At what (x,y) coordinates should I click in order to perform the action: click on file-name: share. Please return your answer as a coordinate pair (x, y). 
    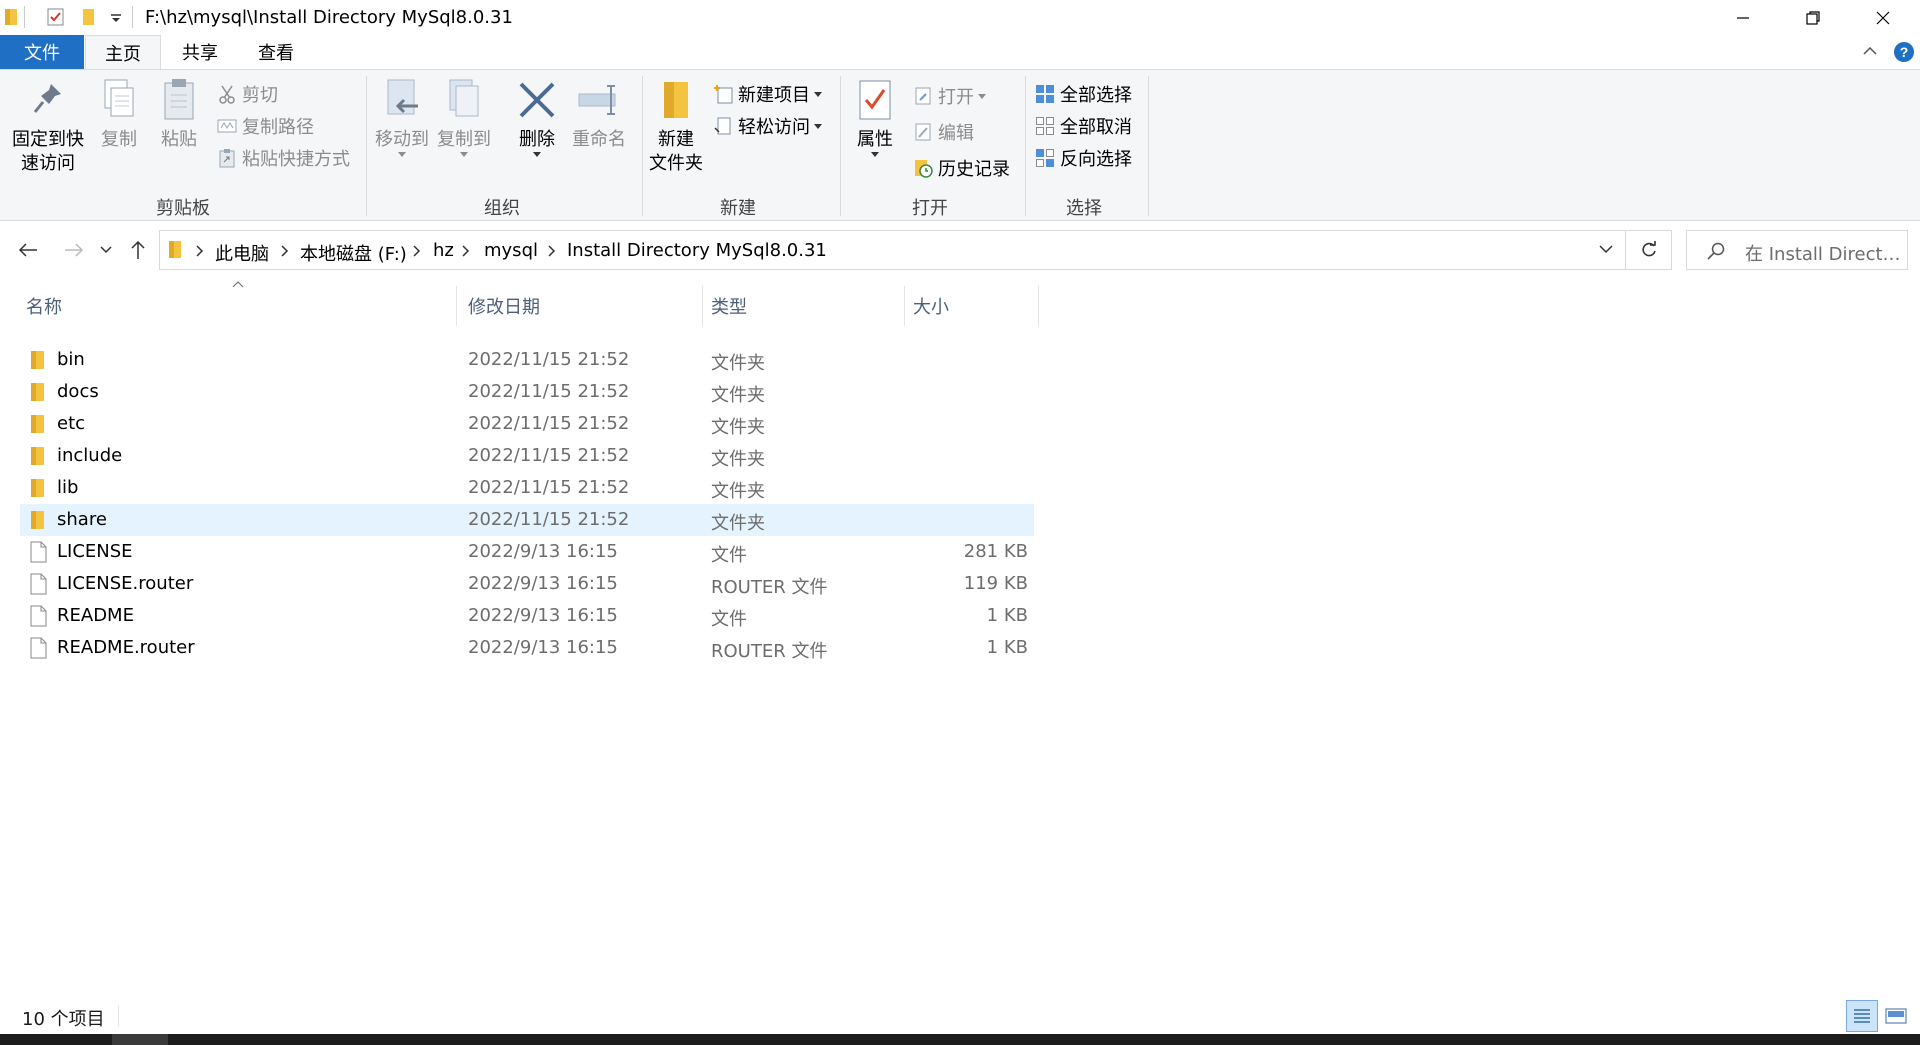
    Looking at the image, I should click on (82, 519).